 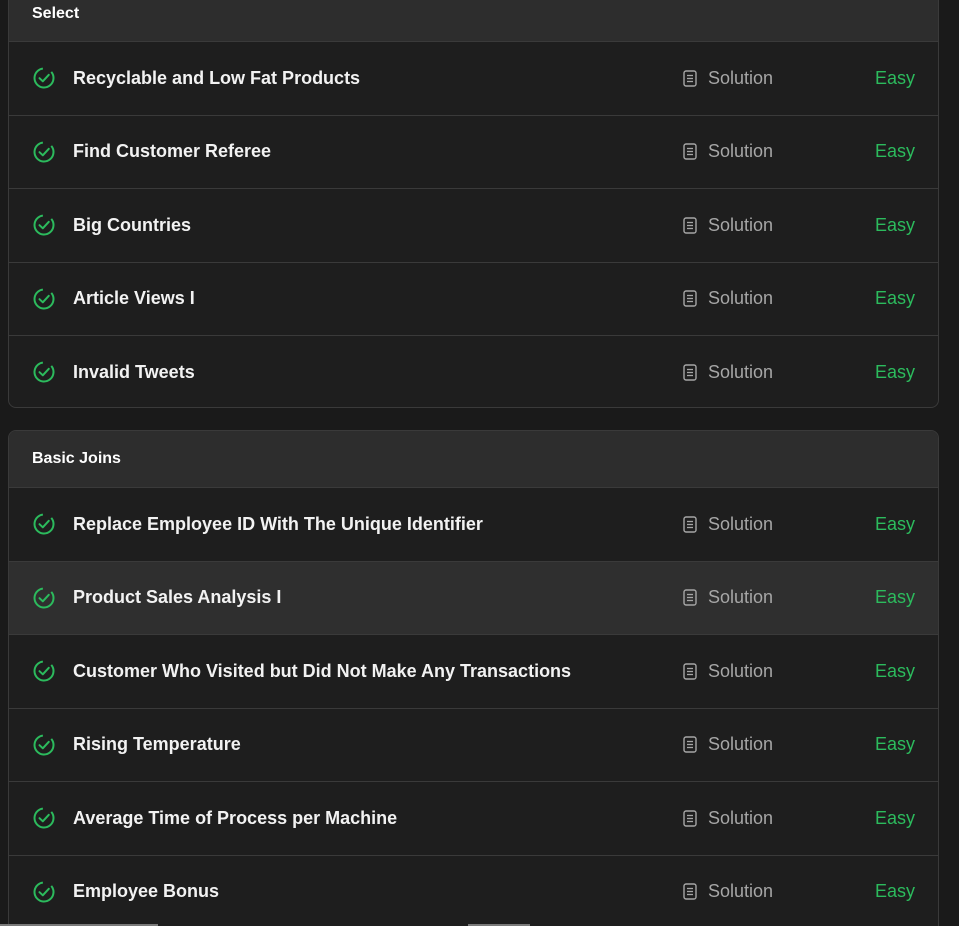 I want to click on problem-title: Product Sales Analysis I, so click(x=177, y=597).